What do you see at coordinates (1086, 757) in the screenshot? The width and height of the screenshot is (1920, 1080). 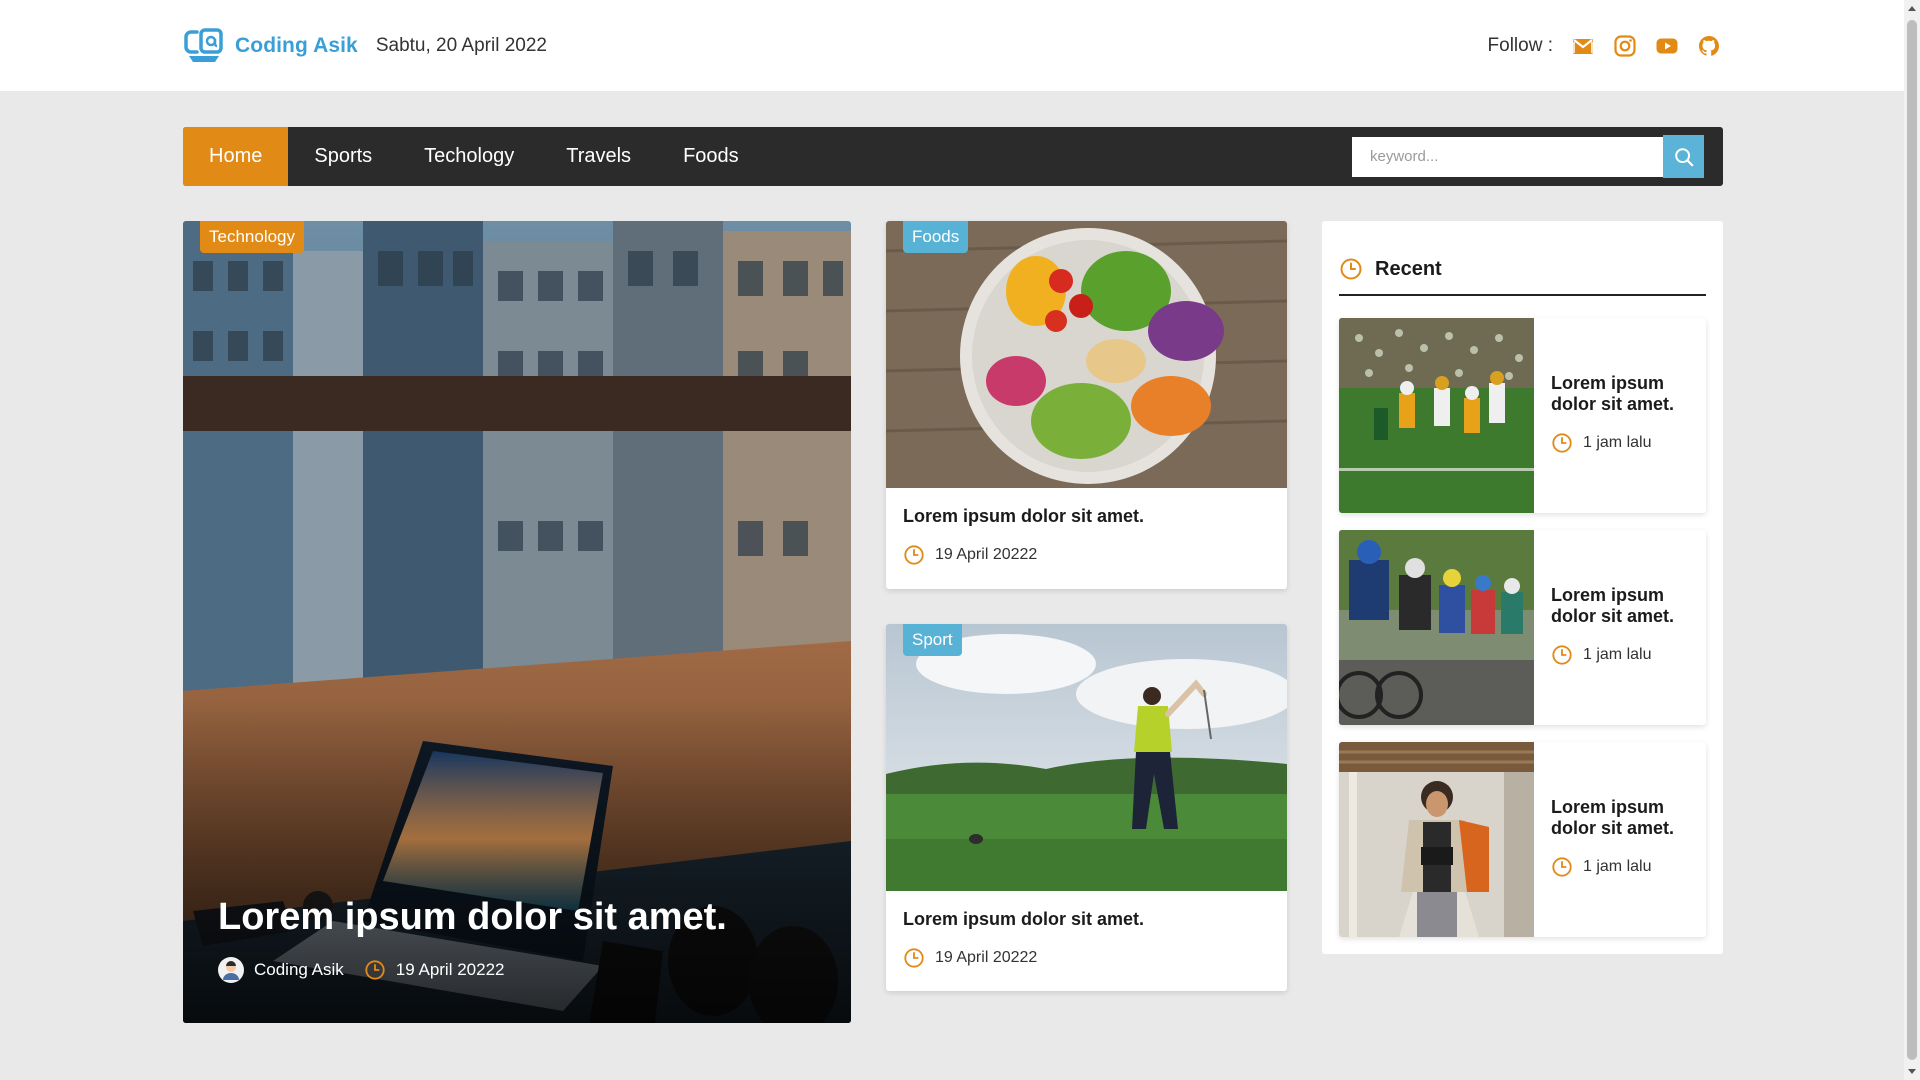 I see `golf-image` at bounding box center [1086, 757].